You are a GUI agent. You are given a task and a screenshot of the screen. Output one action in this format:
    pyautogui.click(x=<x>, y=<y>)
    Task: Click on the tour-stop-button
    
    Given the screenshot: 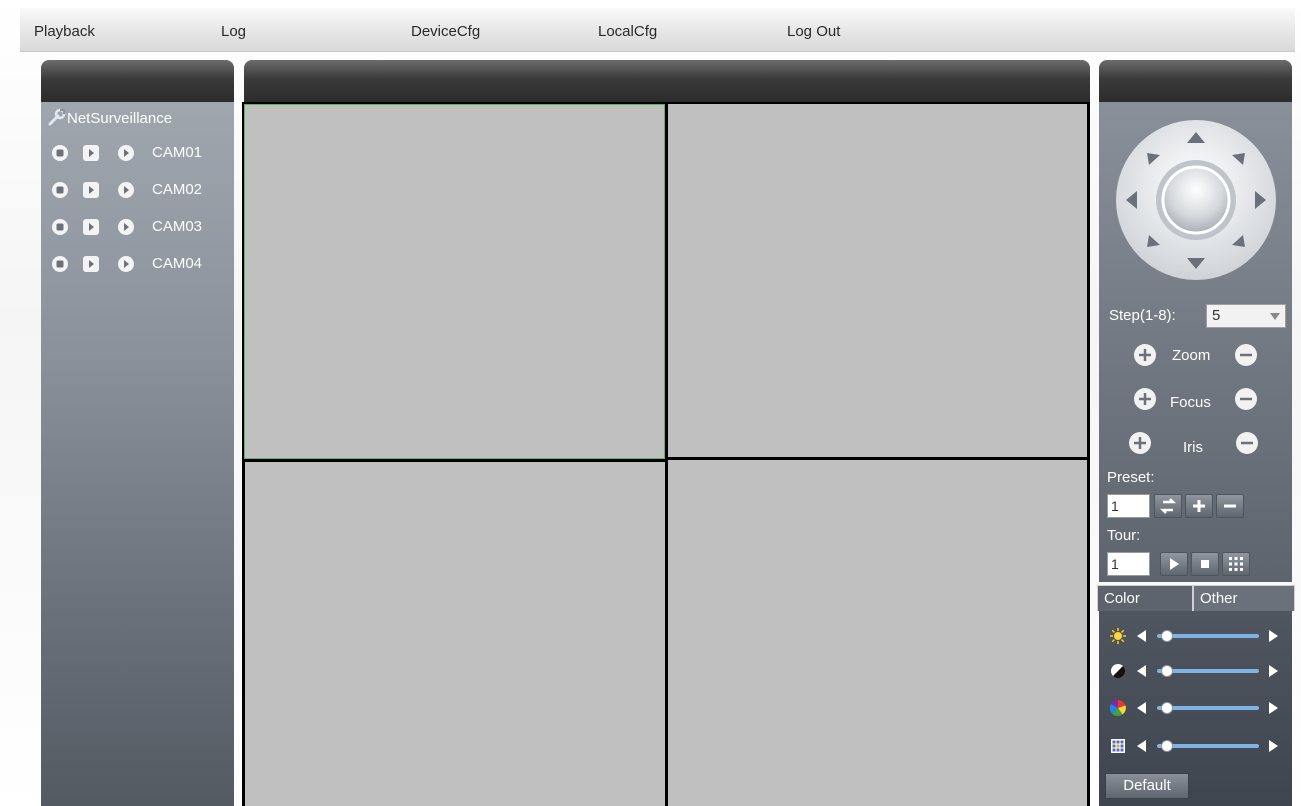 What is the action you would take?
    pyautogui.click(x=1205, y=564)
    